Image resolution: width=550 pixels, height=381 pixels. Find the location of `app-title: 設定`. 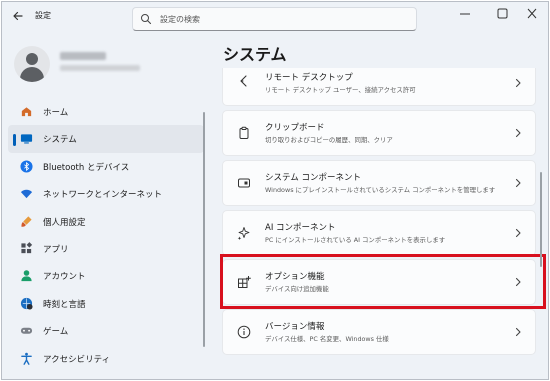

app-title: 設定 is located at coordinates (43, 15).